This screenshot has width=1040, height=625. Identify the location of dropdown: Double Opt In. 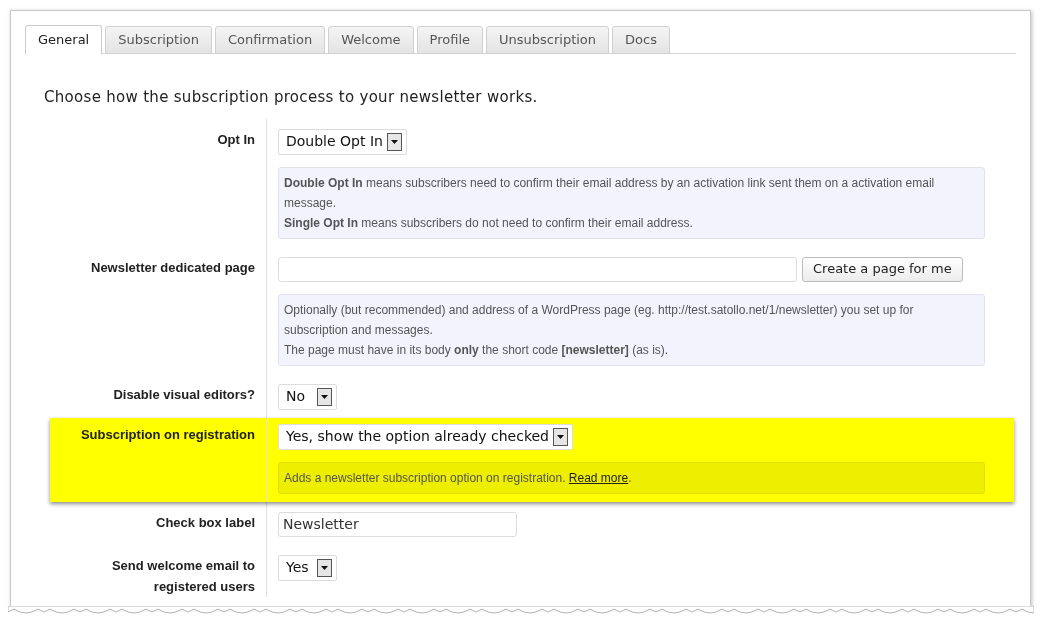
(342, 141).